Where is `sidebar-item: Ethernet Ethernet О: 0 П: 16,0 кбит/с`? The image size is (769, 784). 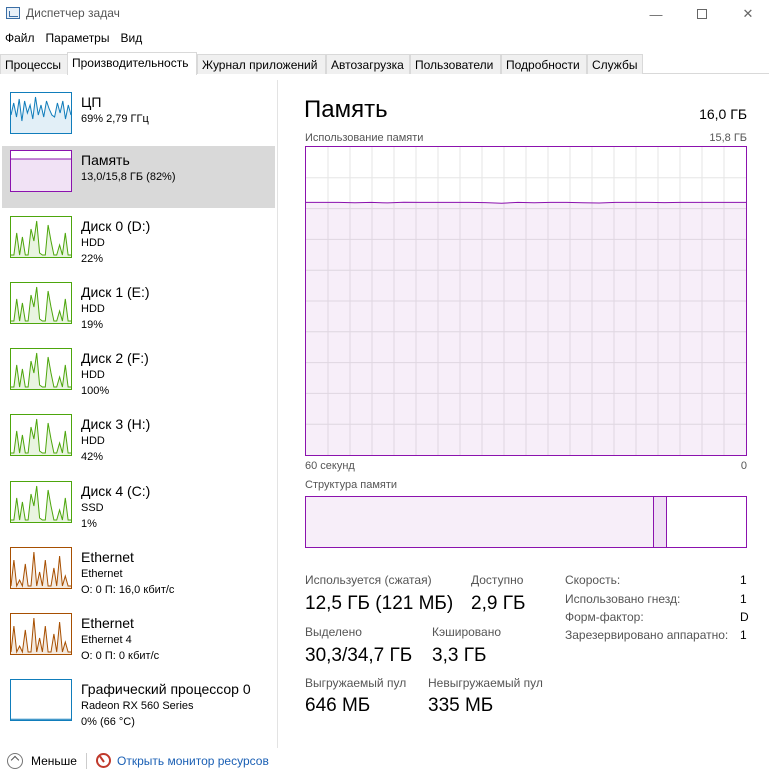 sidebar-item: Ethernet Ethernet О: 0 П: 16,0 кбит/с is located at coordinates (138, 574).